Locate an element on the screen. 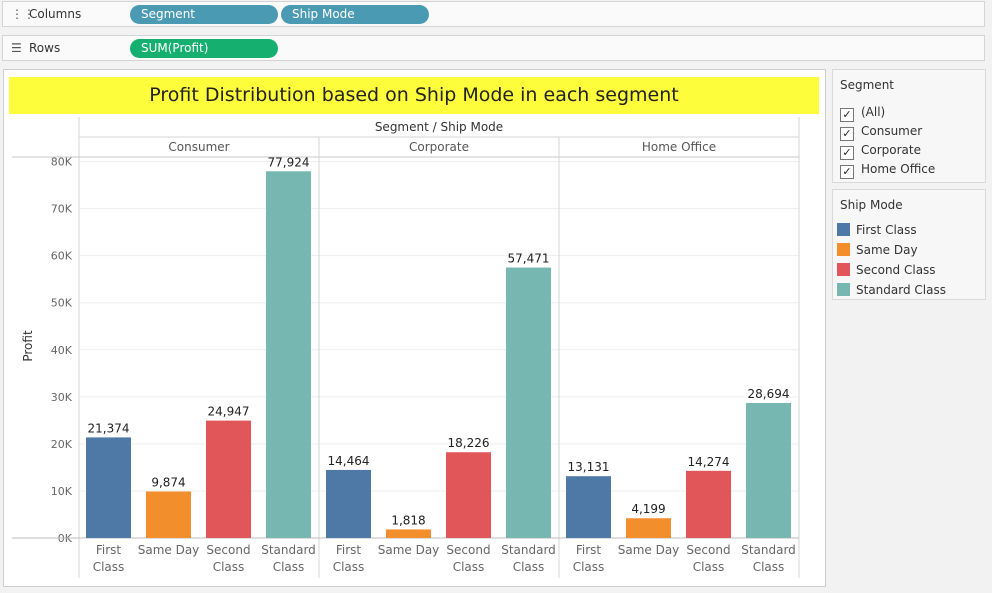 The width and height of the screenshot is (992, 593). filter-option-home-office: ✓ Home Office is located at coordinates (887, 169).